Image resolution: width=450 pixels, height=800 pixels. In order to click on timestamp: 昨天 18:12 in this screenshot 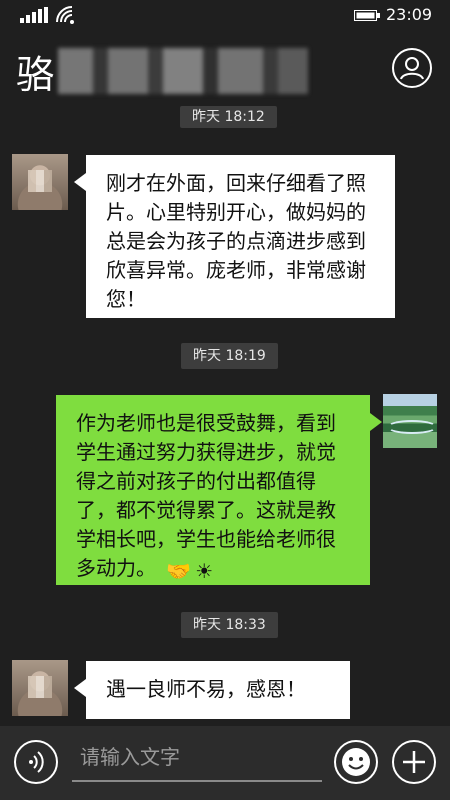, I will do `click(228, 117)`.